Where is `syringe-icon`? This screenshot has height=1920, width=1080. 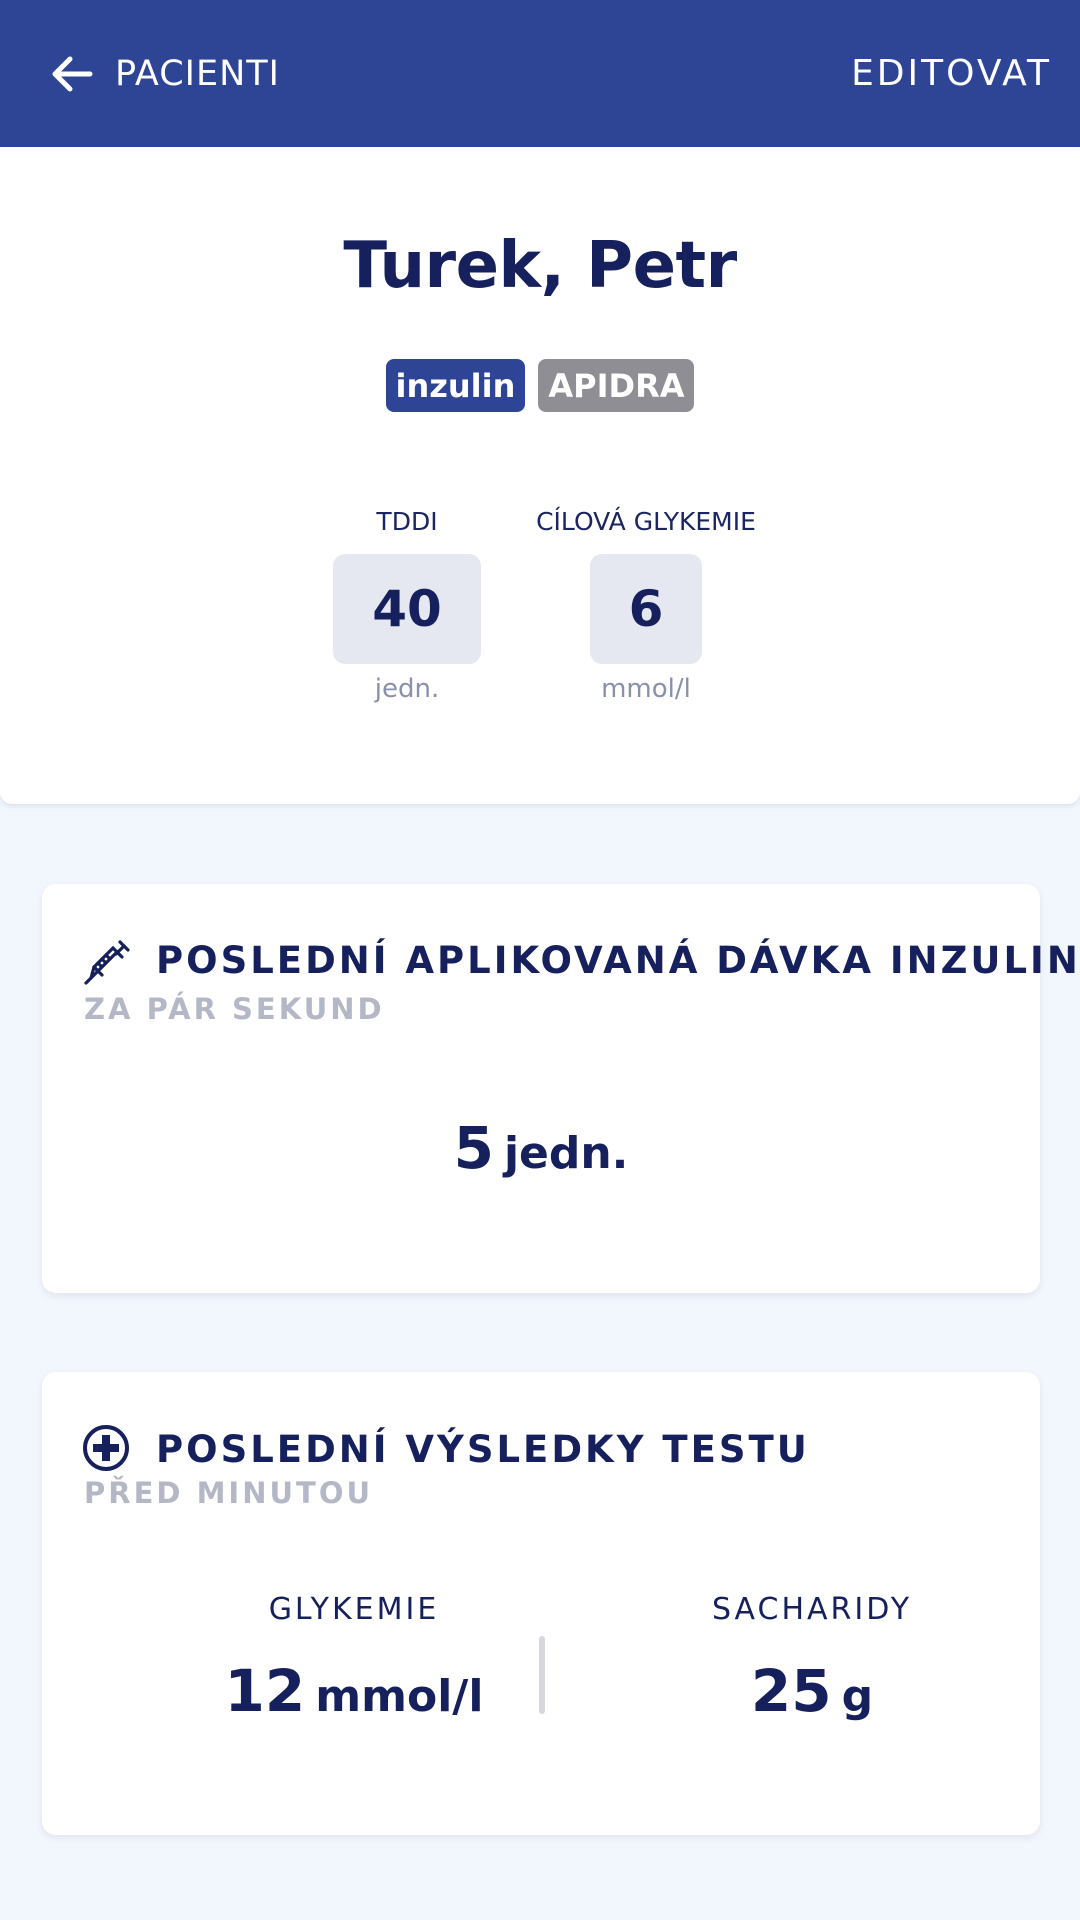 syringe-icon is located at coordinates (107, 962).